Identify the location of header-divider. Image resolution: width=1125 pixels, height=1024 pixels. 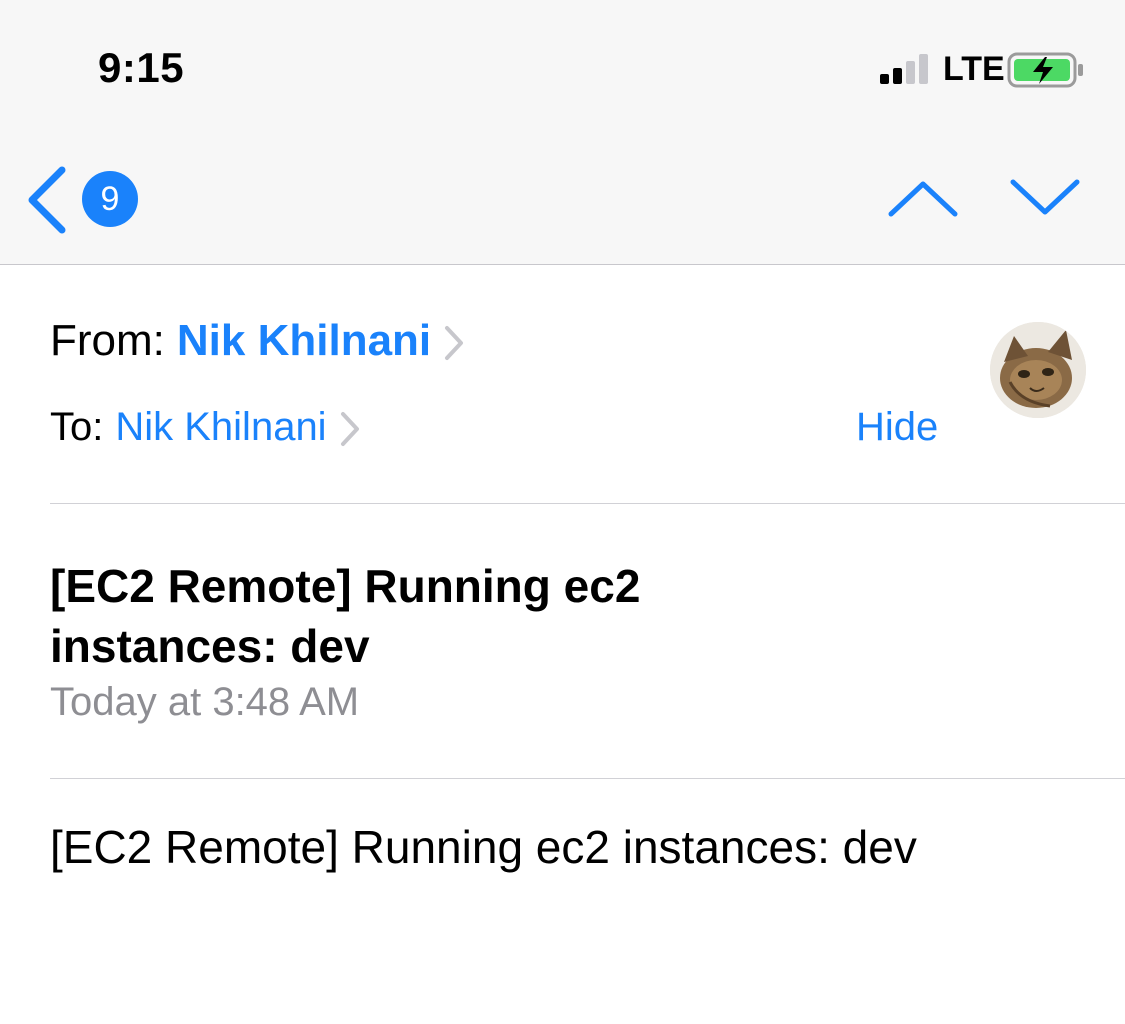
(587, 503).